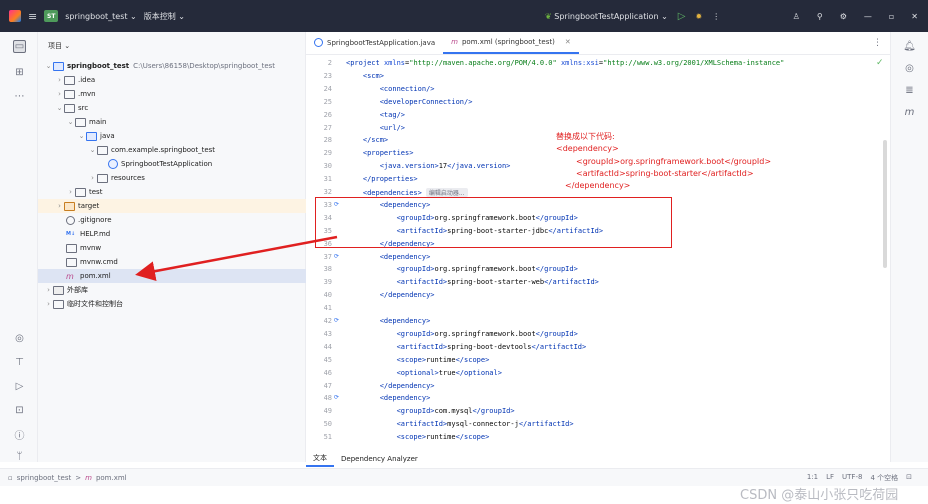  What do you see at coordinates (884, 478) in the screenshot?
I see `indent-setting: 4 个空格` at bounding box center [884, 478].